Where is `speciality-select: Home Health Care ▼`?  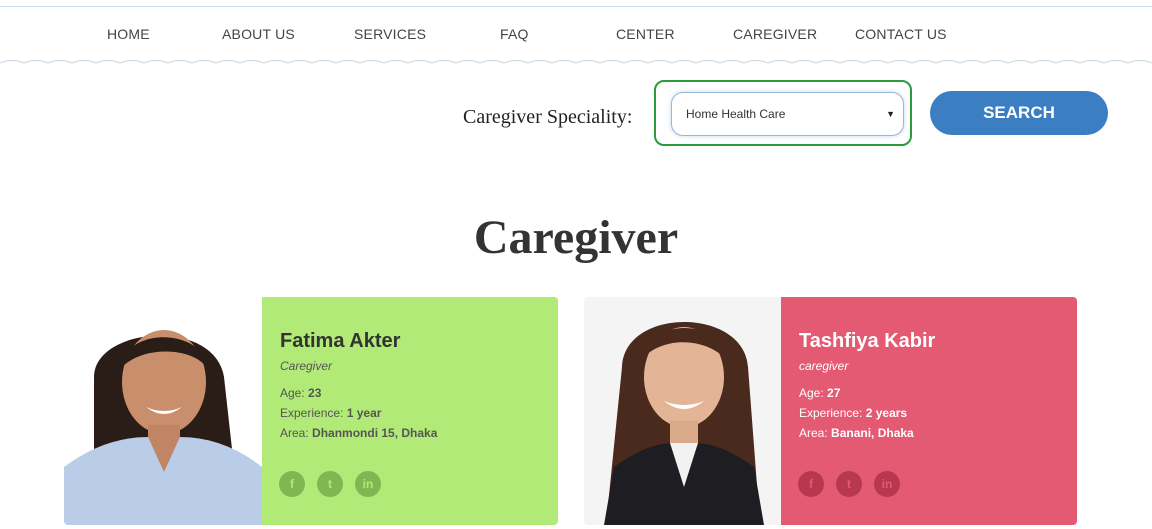 speciality-select: Home Health Care ▼ is located at coordinates (787, 114).